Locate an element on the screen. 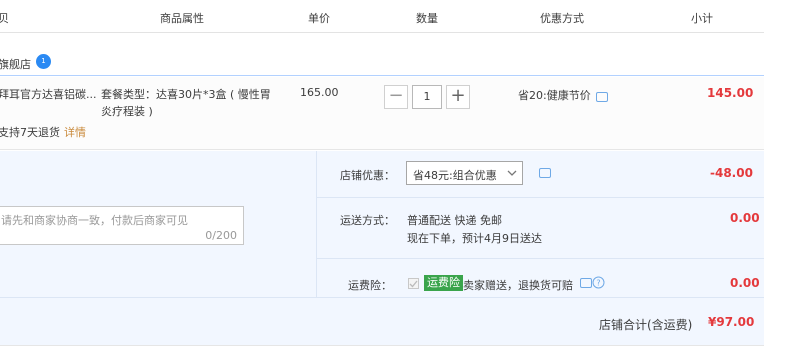  memo-char-counter: 0/200 is located at coordinates (221, 235).